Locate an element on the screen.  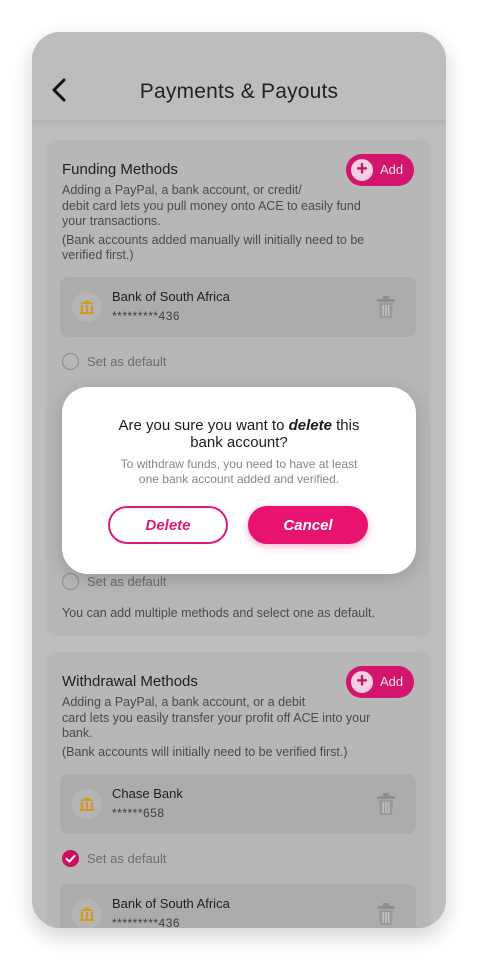
funding-bank-row: Bank of South Africa *********436 is located at coordinates (238, 307).